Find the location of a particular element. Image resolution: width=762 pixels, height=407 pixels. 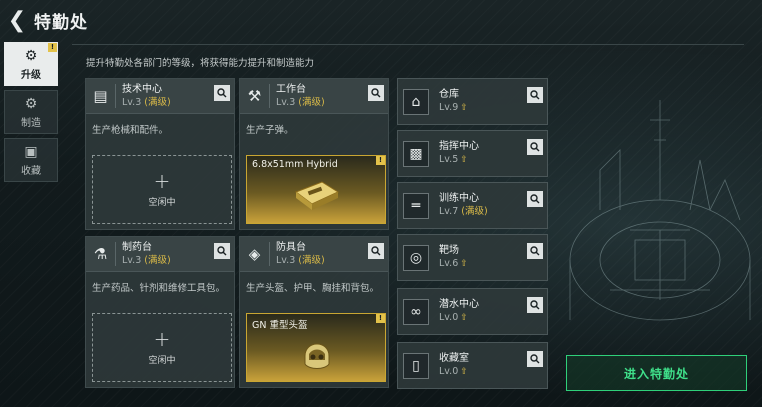

dept-card-armor-bench: ◈ 防具台 Lv.3 (满级) 生产头盔、护甲、胸挂和背包。 GN 重型头盔 ! is located at coordinates (314, 312).